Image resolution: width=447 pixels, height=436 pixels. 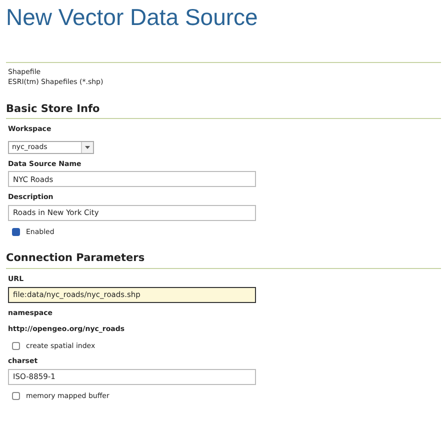 What do you see at coordinates (76, 258) in the screenshot?
I see `section-heading: Connection Parameters` at bounding box center [76, 258].